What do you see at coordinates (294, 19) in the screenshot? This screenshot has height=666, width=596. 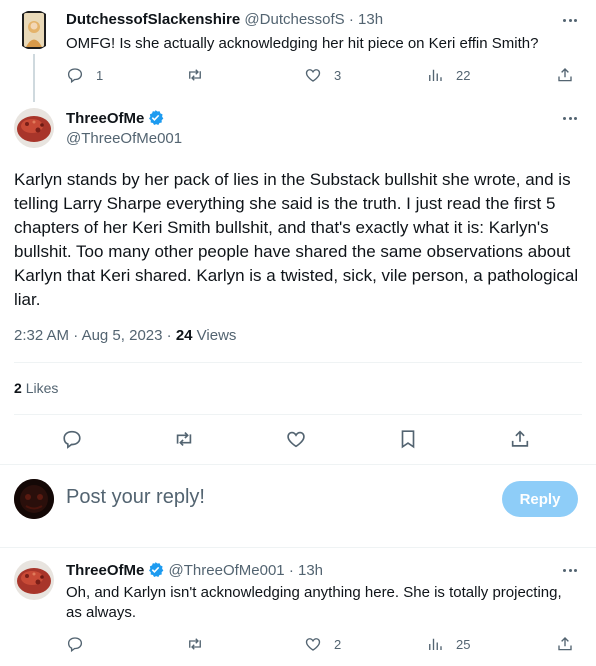 I see `handle: @DutchessofS` at bounding box center [294, 19].